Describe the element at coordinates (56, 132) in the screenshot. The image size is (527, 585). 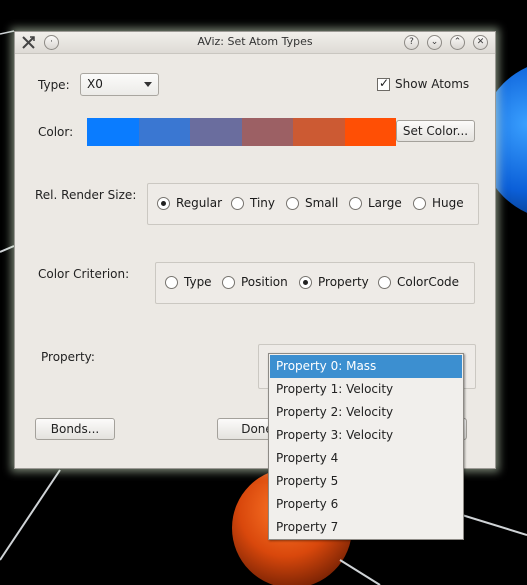
I see `color-label: Color:` at that location.